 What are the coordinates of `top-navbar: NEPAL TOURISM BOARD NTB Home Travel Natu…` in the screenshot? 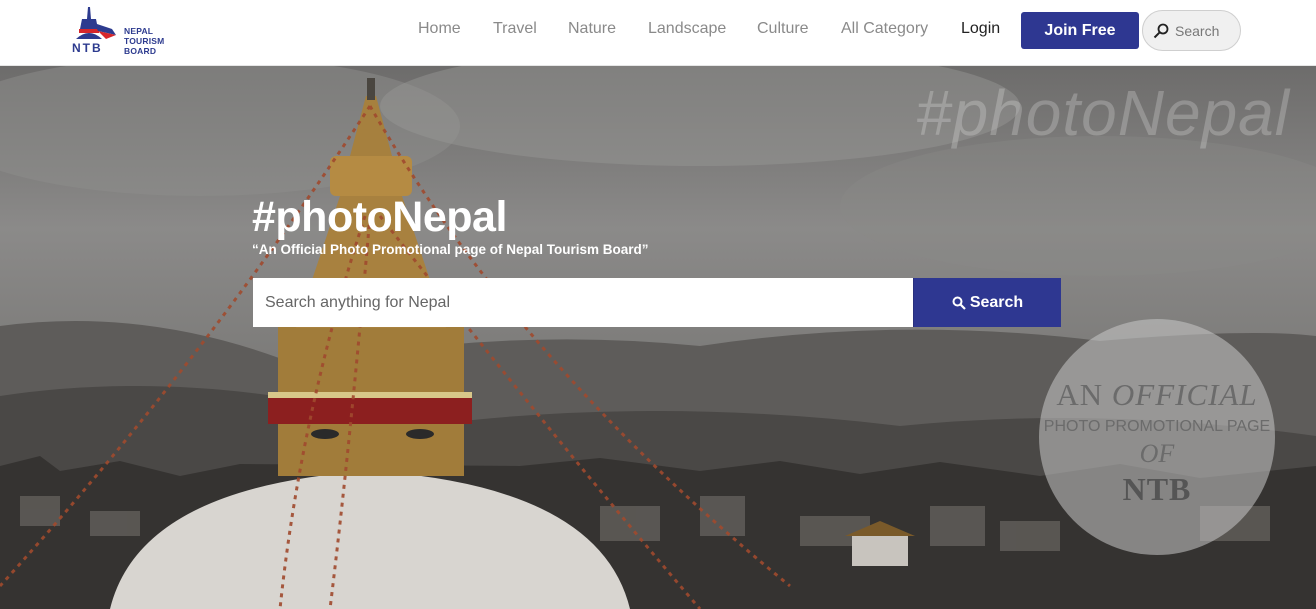 It's located at (658, 33).